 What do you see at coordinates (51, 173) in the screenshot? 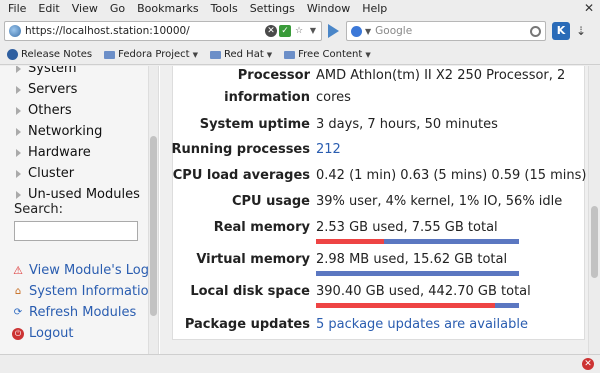
I see `category-label: Cluster` at bounding box center [51, 173].